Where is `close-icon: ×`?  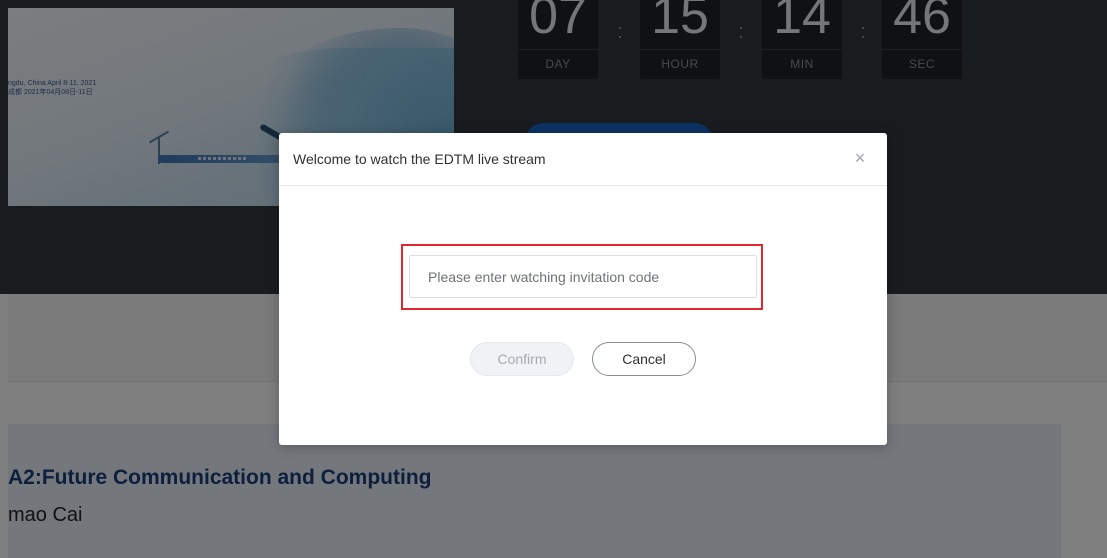
close-icon: × is located at coordinates (860, 158).